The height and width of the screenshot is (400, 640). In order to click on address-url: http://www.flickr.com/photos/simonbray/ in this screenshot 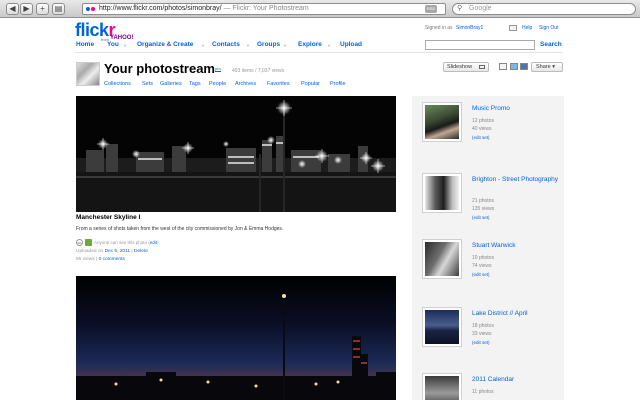, I will do `click(160, 8)`.